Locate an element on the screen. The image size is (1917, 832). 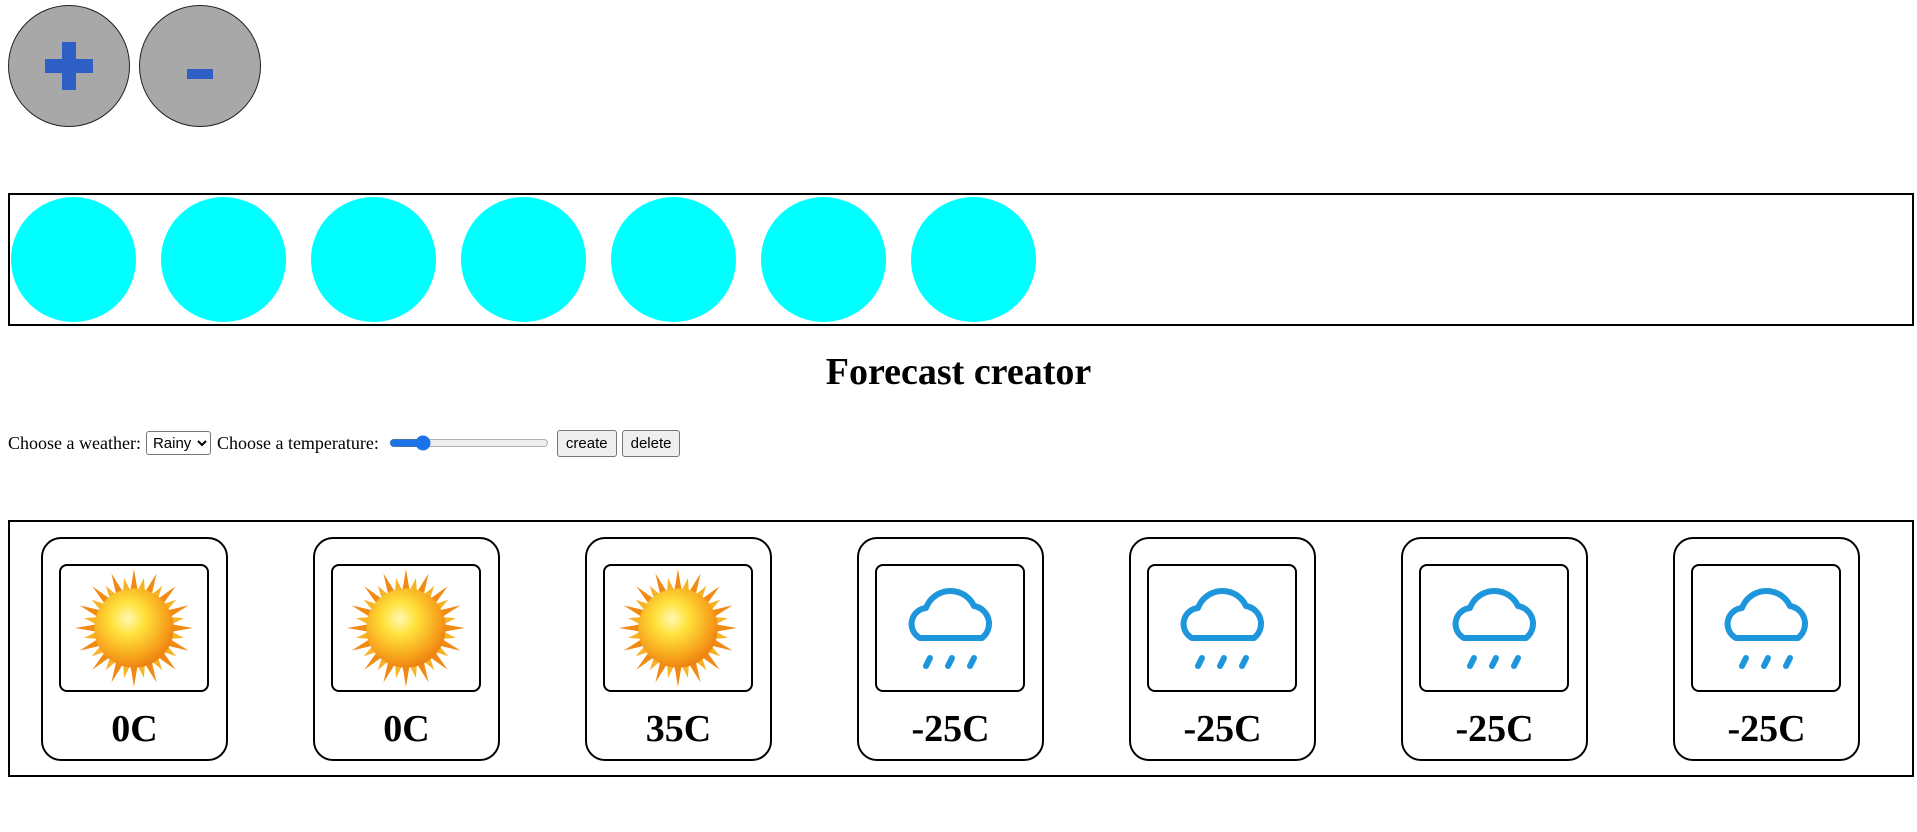
forecast-card: 35C is located at coordinates (678, 649).